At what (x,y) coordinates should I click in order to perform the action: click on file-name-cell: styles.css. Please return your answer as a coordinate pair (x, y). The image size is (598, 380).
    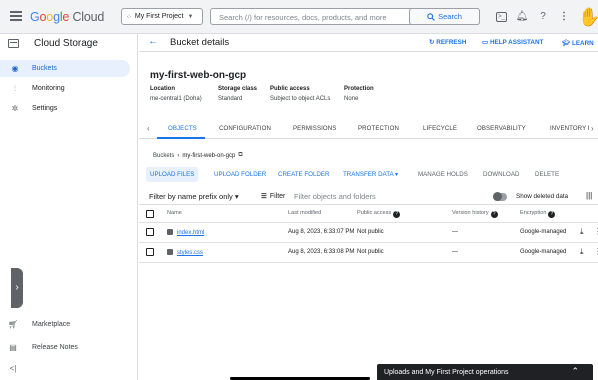
    Looking at the image, I should click on (185, 252).